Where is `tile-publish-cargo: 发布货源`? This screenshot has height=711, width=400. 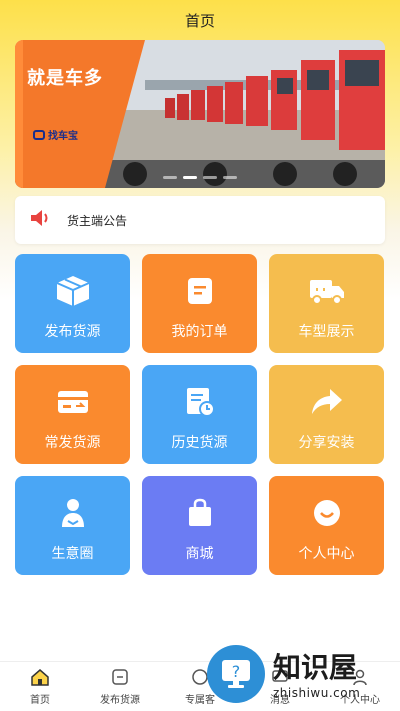 tile-publish-cargo: 发布货源 is located at coordinates (72, 303).